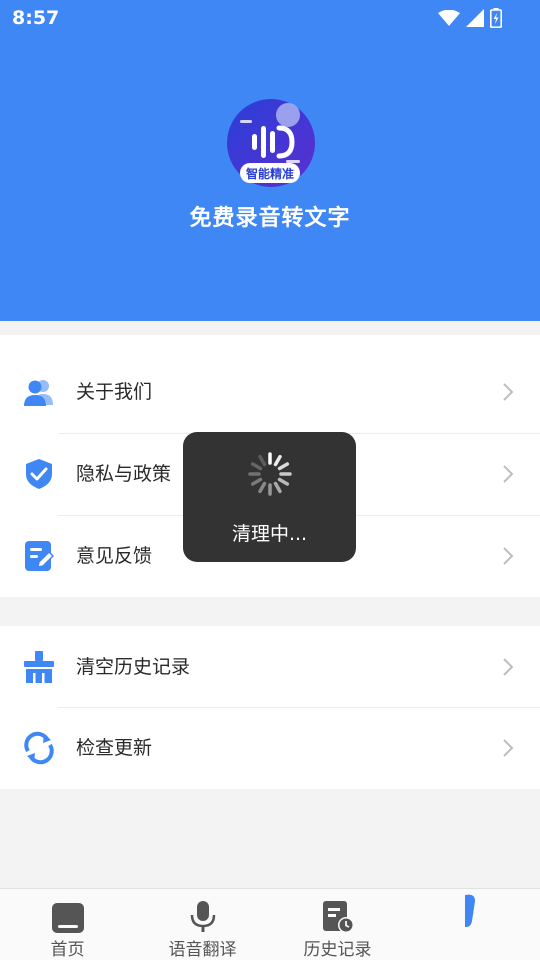  I want to click on nav-tab-history: 历史记录, so click(337, 924).